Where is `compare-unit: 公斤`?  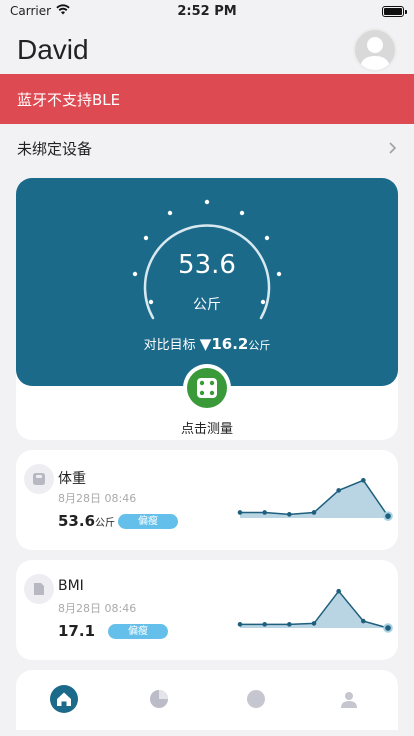 compare-unit: 公斤 is located at coordinates (259, 345).